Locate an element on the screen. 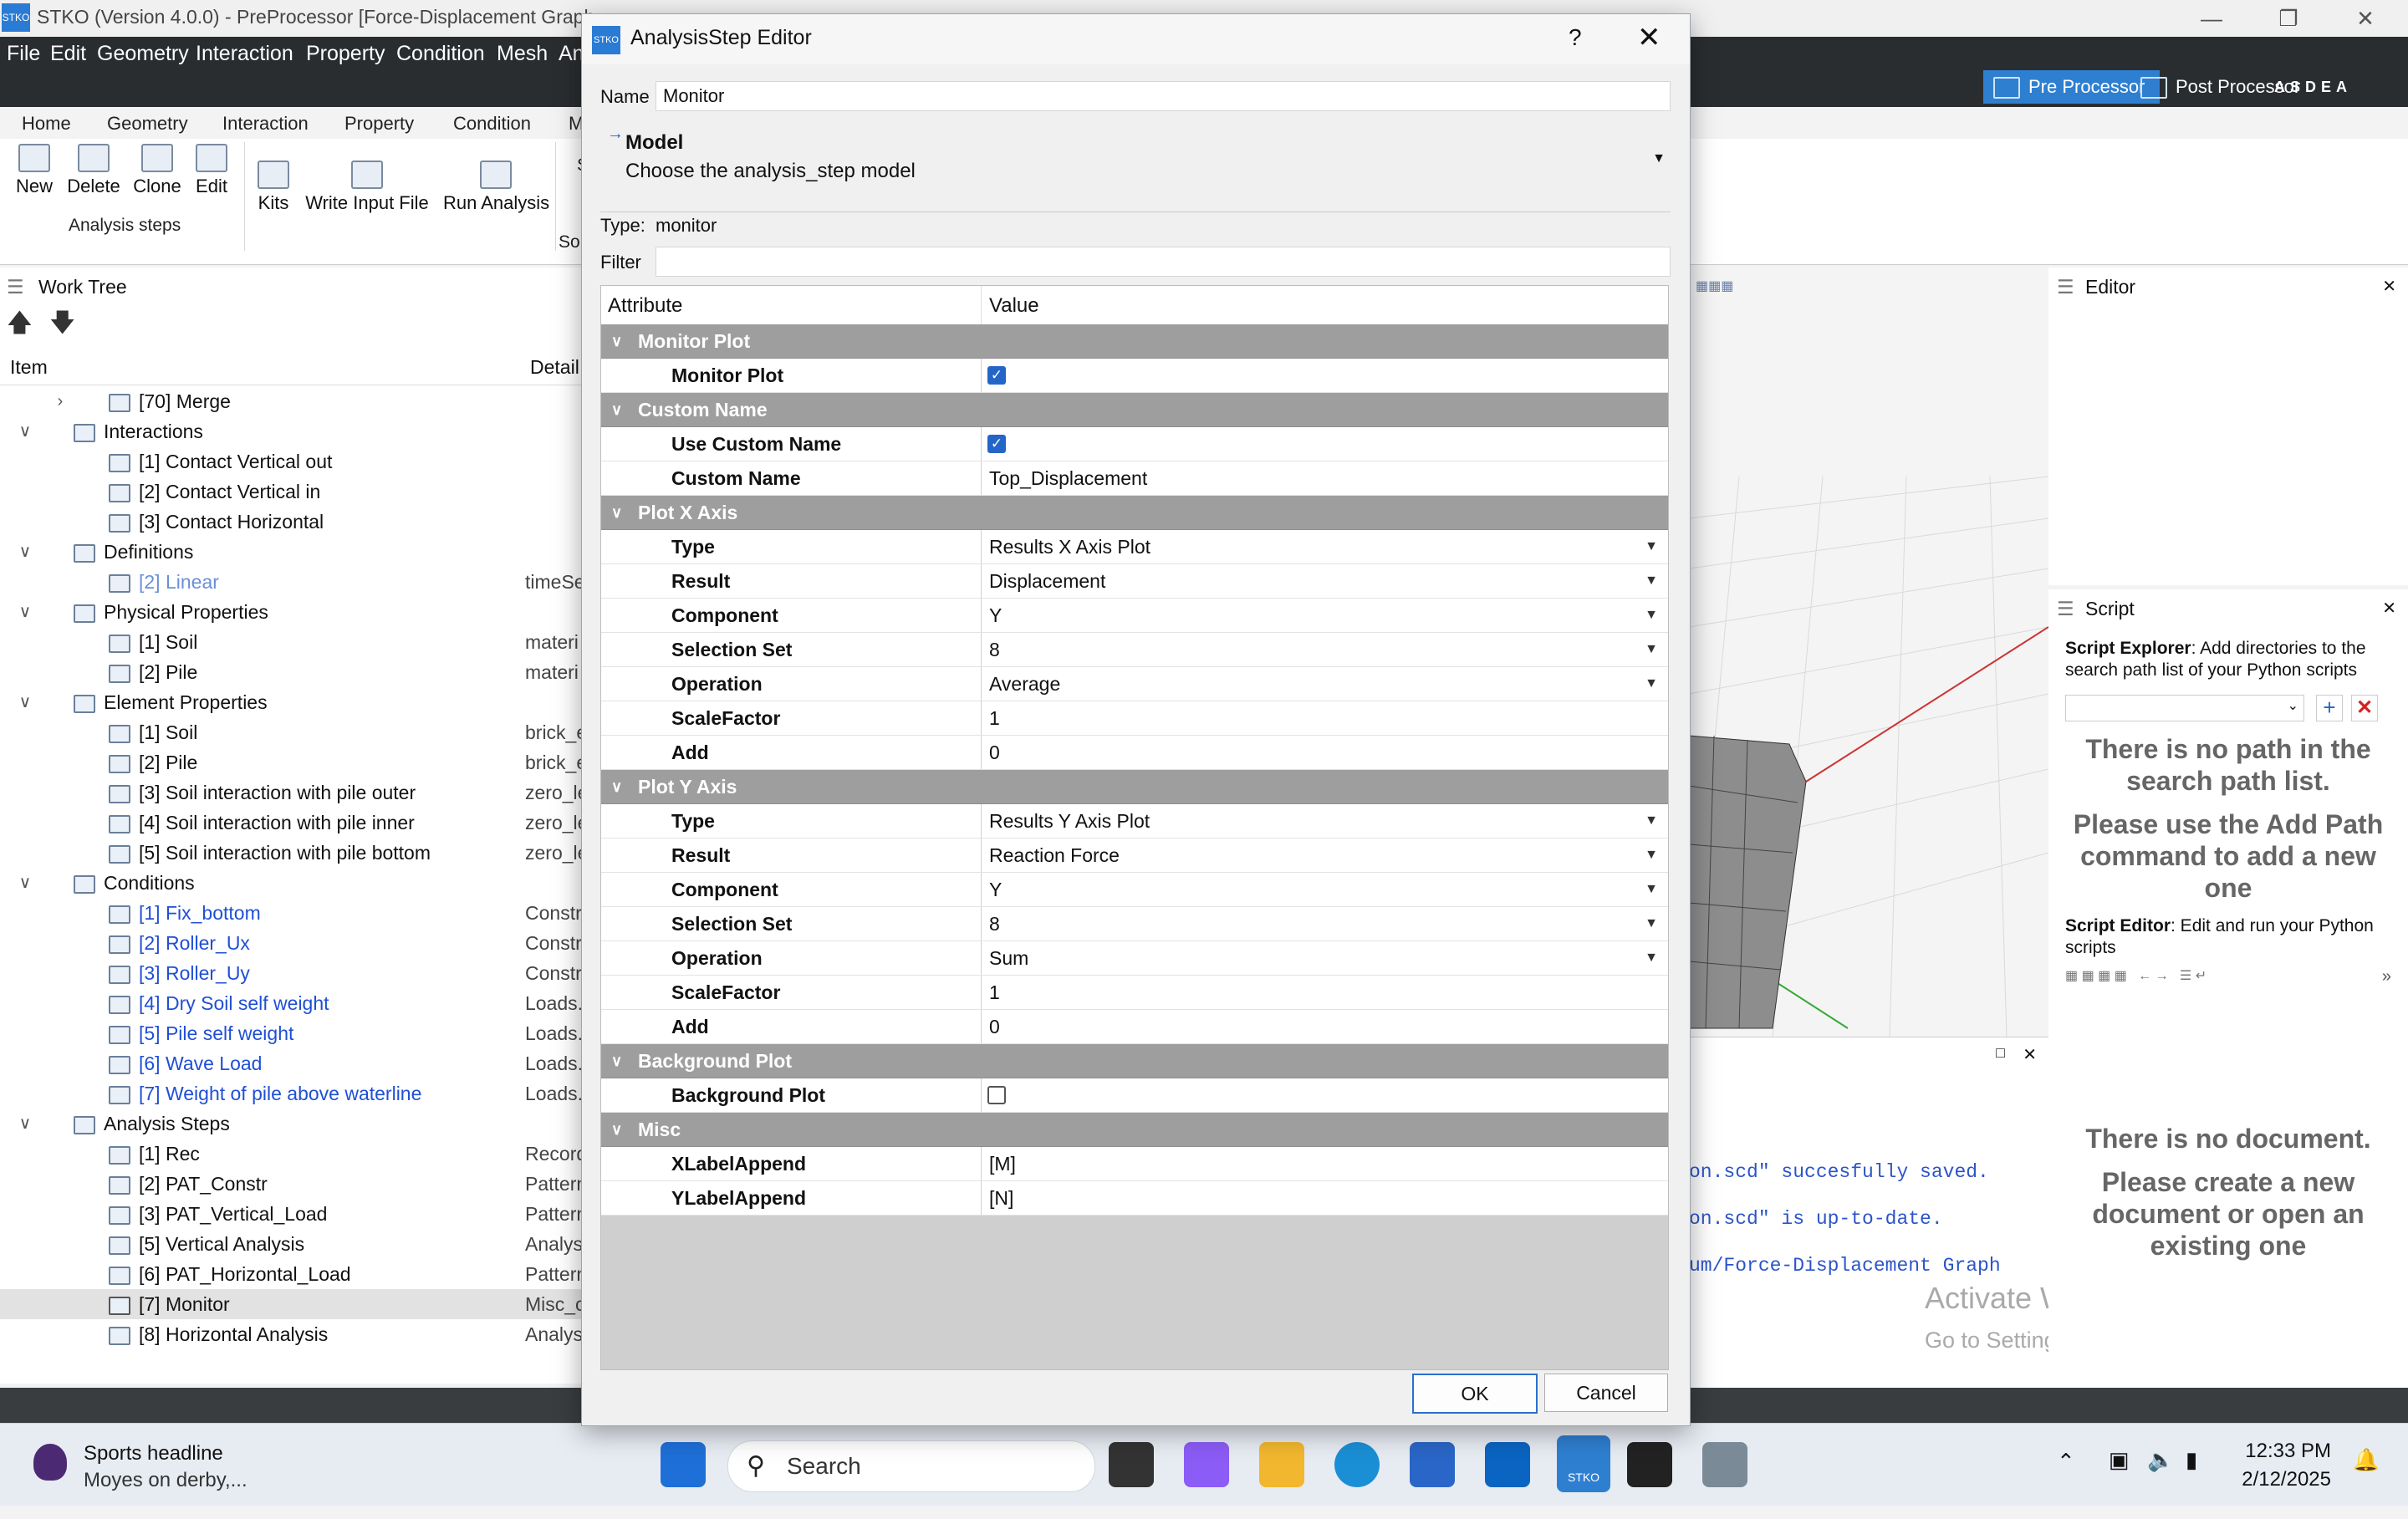  volume-icon: 🔈 is located at coordinates (2160, 1460).